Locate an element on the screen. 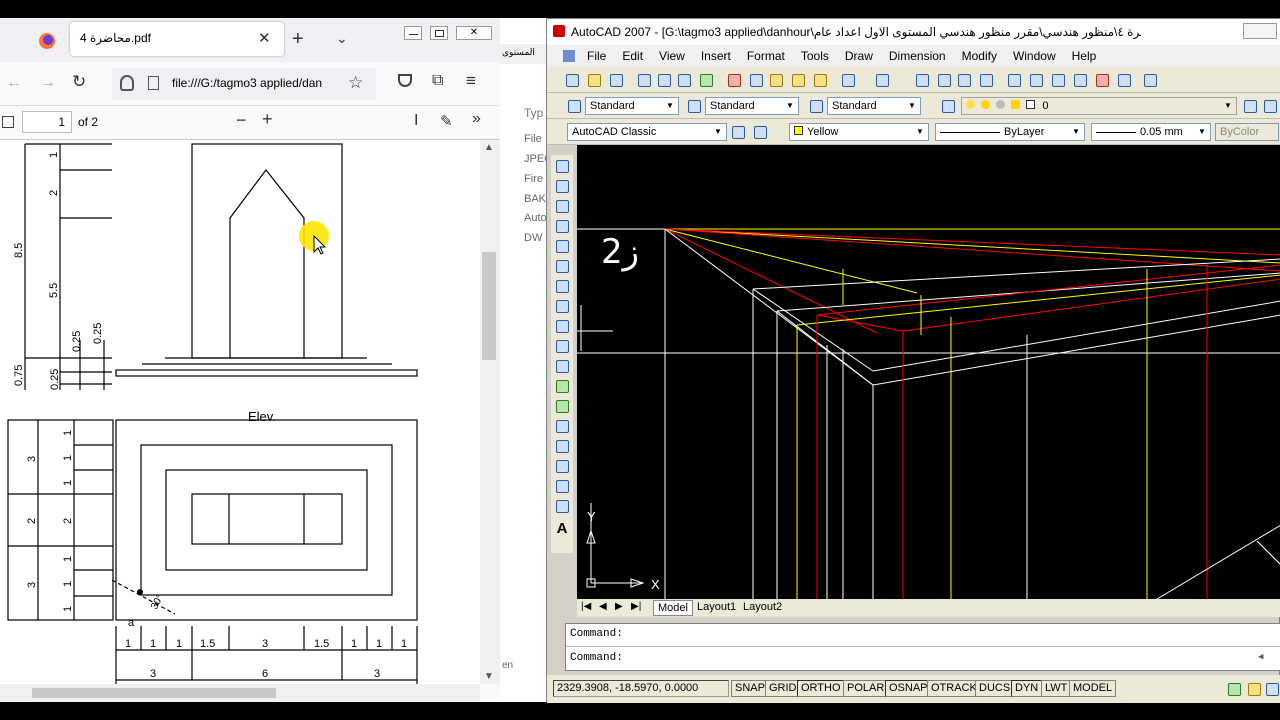 This screenshot has height=720, width=1280. menu-hamburger-icon: ≡ is located at coordinates (471, 81).